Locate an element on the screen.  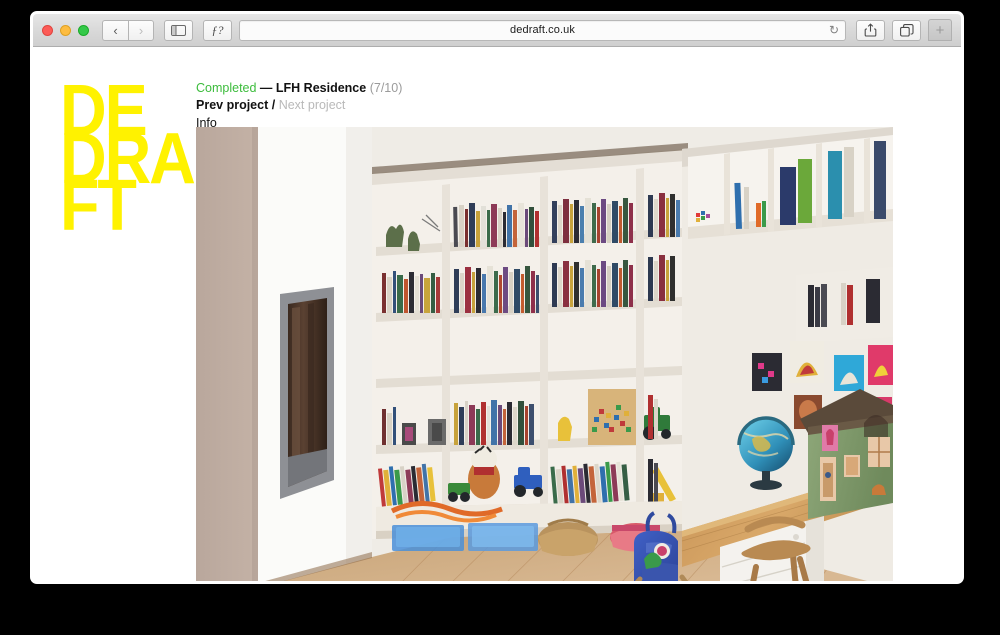
chevron-left-icon: ‹ is located at coordinates (115, 30).